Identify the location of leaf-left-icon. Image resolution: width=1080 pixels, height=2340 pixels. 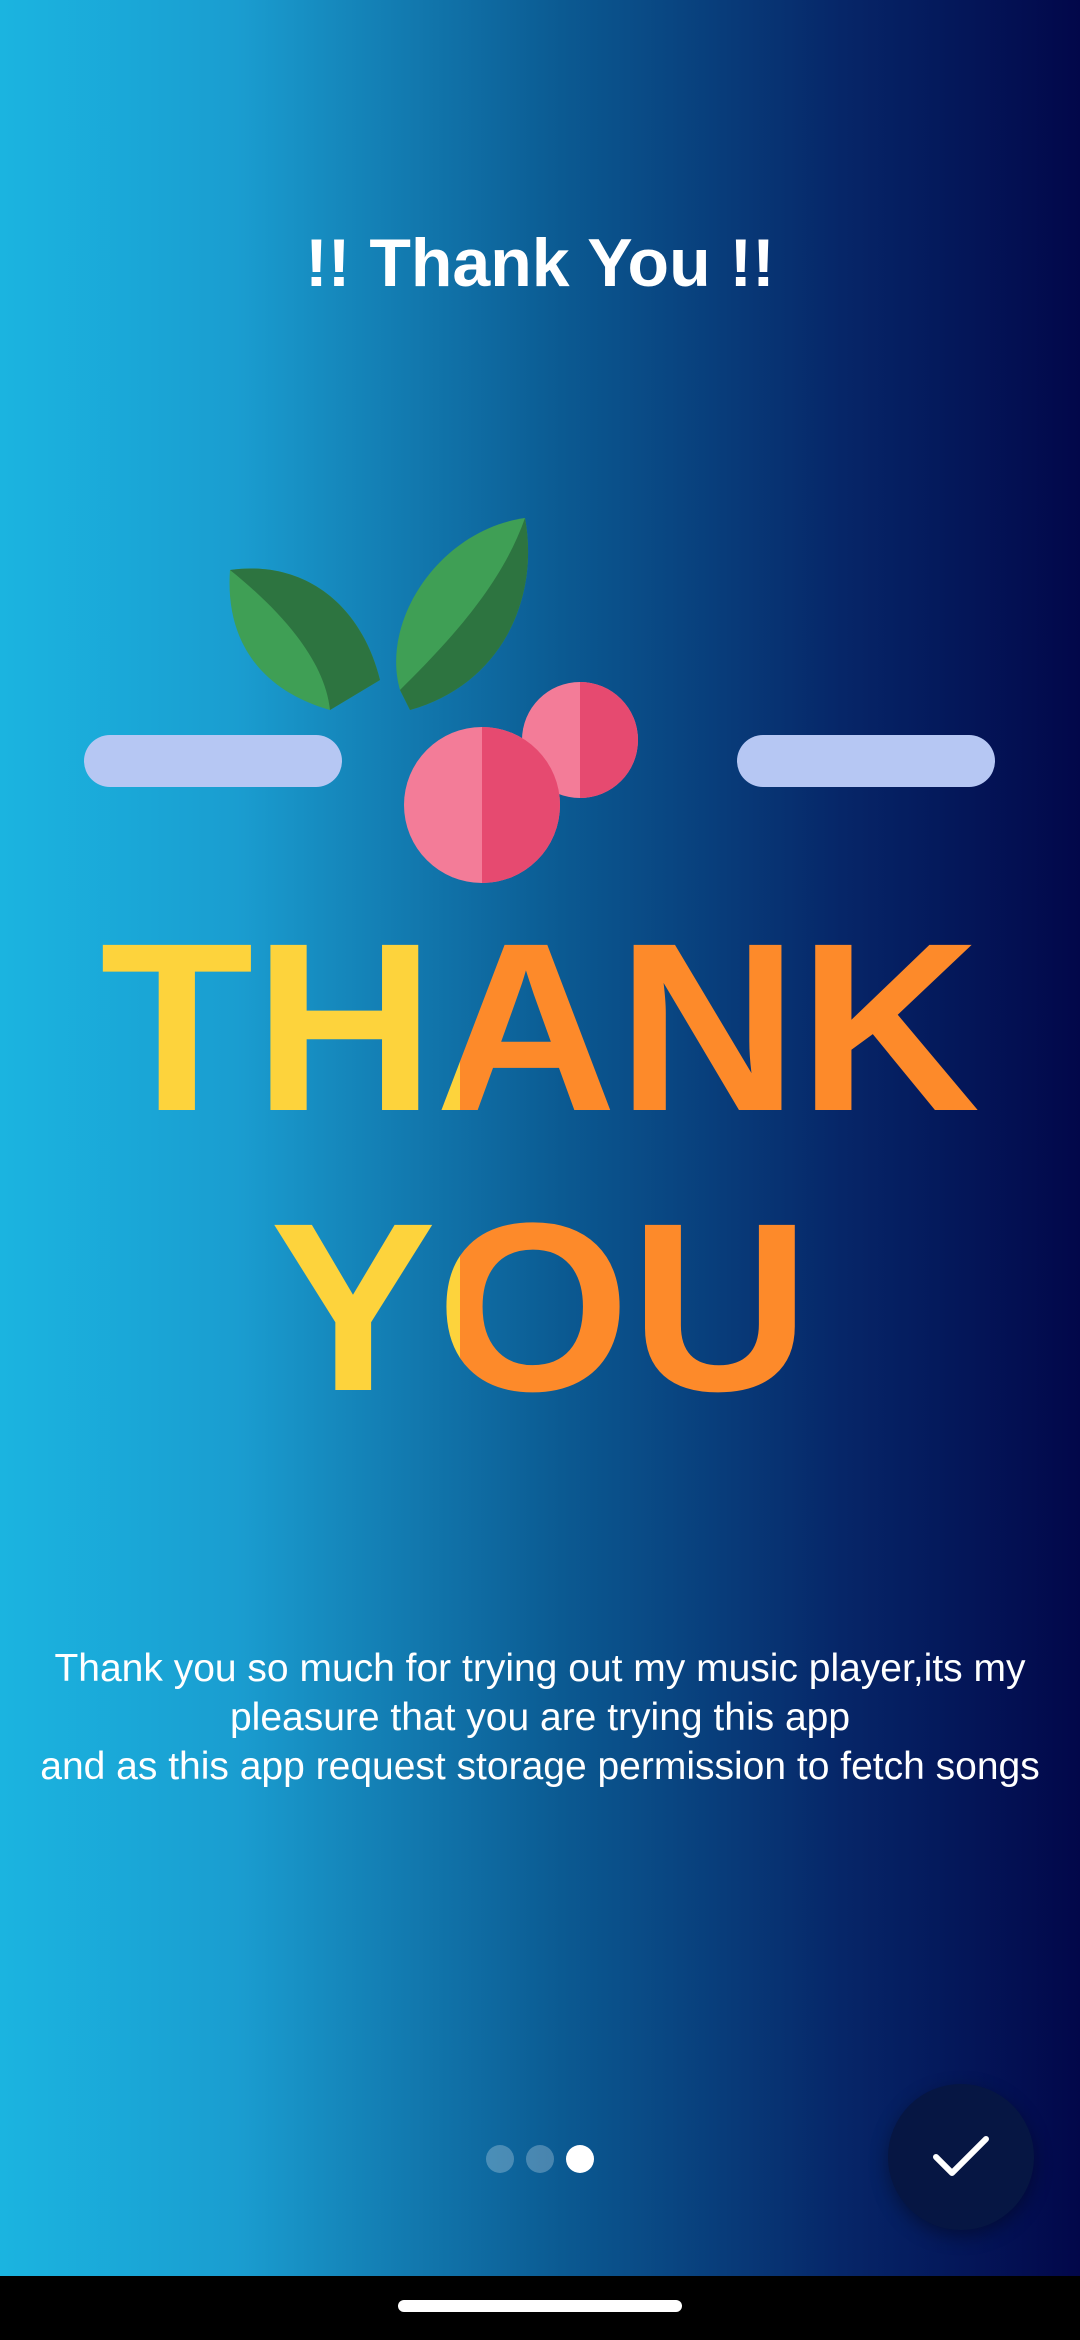
(304, 639).